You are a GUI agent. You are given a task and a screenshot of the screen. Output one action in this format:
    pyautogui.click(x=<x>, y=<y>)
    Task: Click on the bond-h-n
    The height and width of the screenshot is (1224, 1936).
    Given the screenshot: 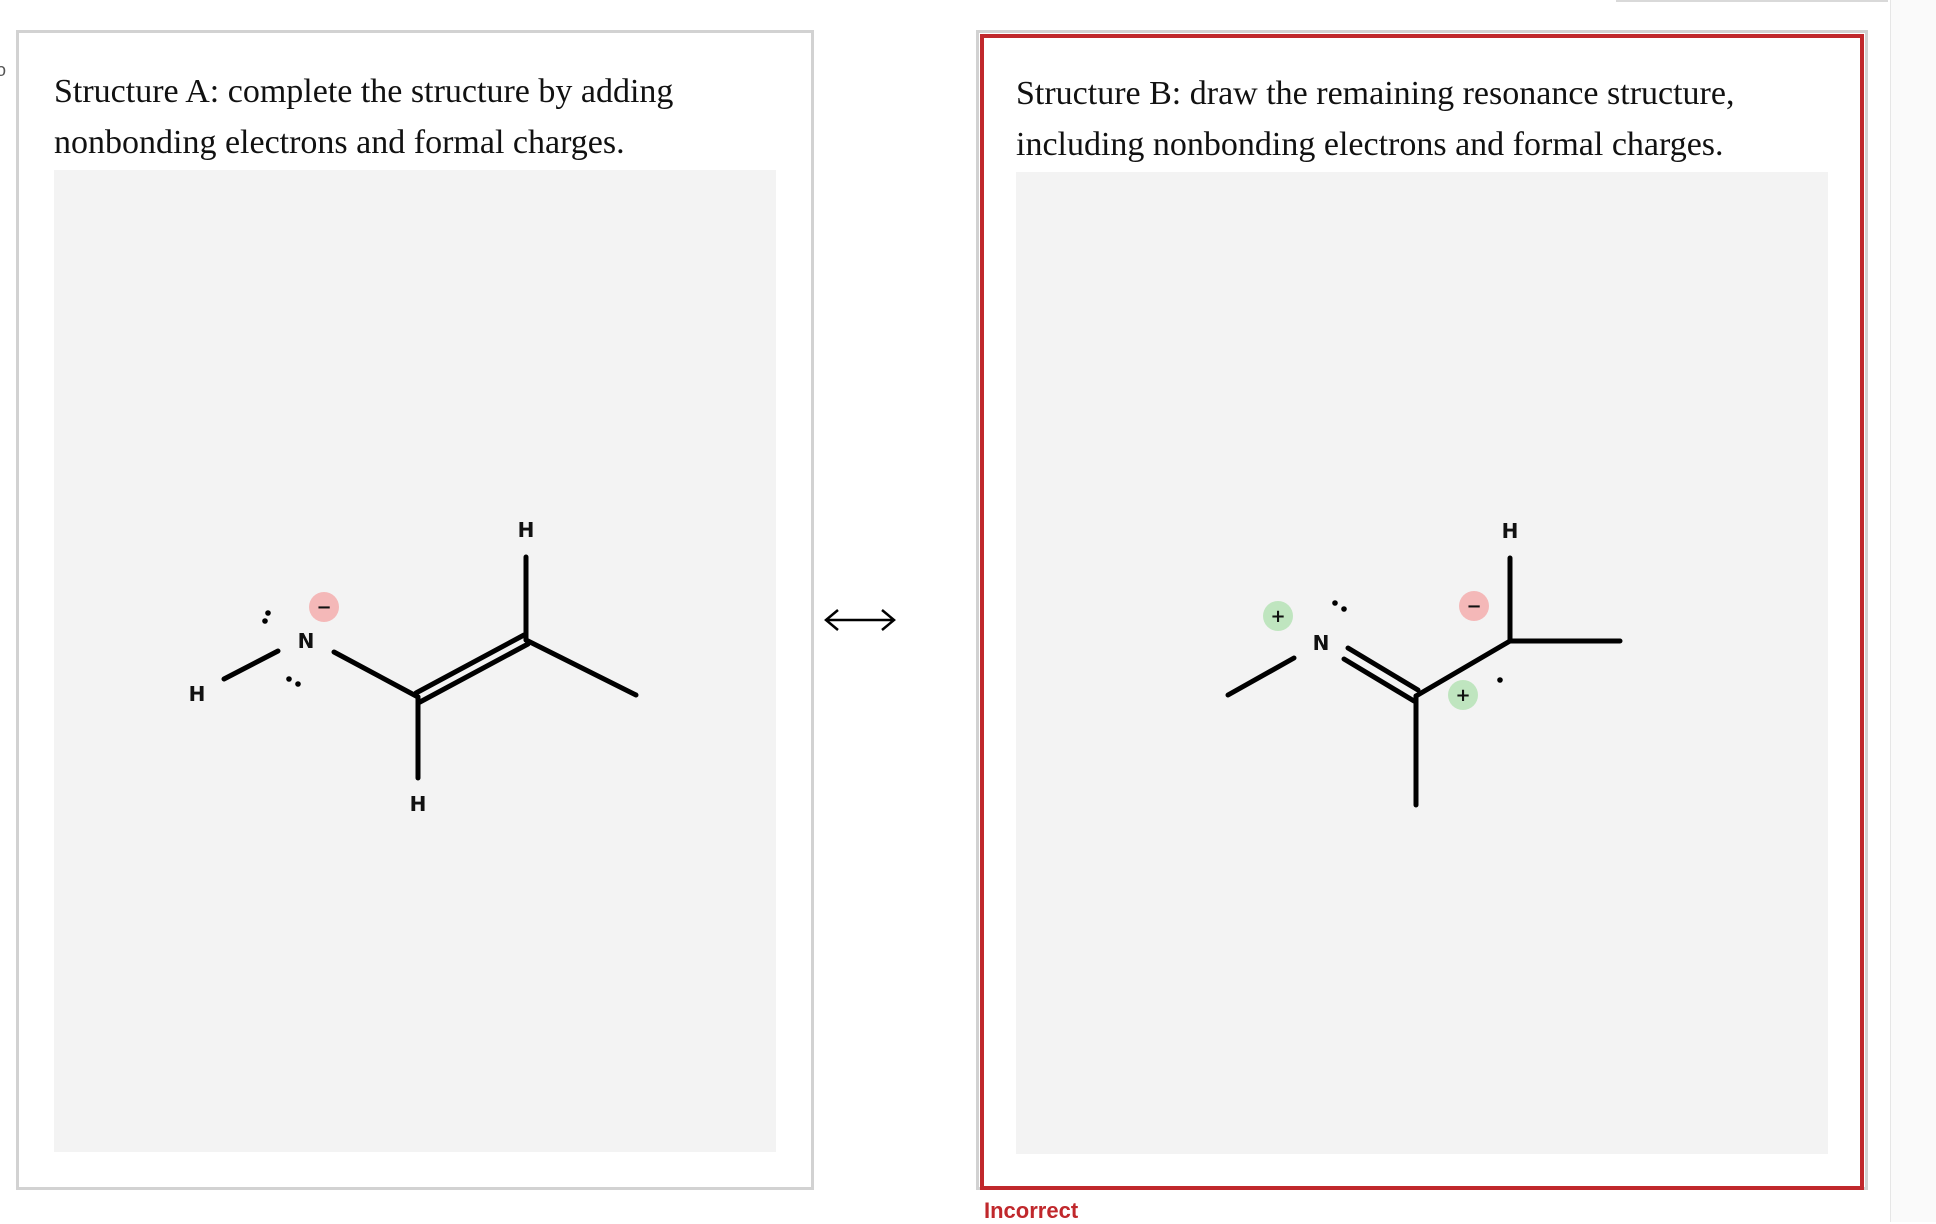 What is the action you would take?
    pyautogui.click(x=251, y=665)
    